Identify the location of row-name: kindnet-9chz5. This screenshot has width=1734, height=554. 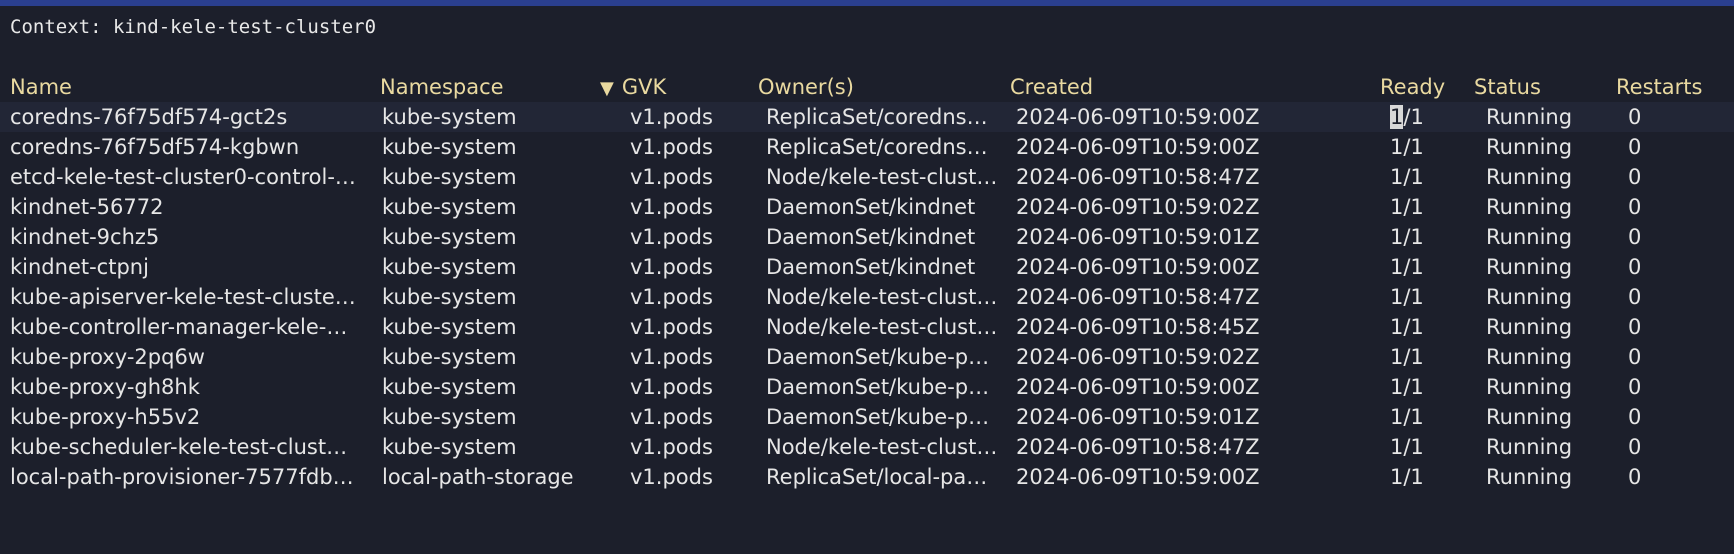
(85, 237).